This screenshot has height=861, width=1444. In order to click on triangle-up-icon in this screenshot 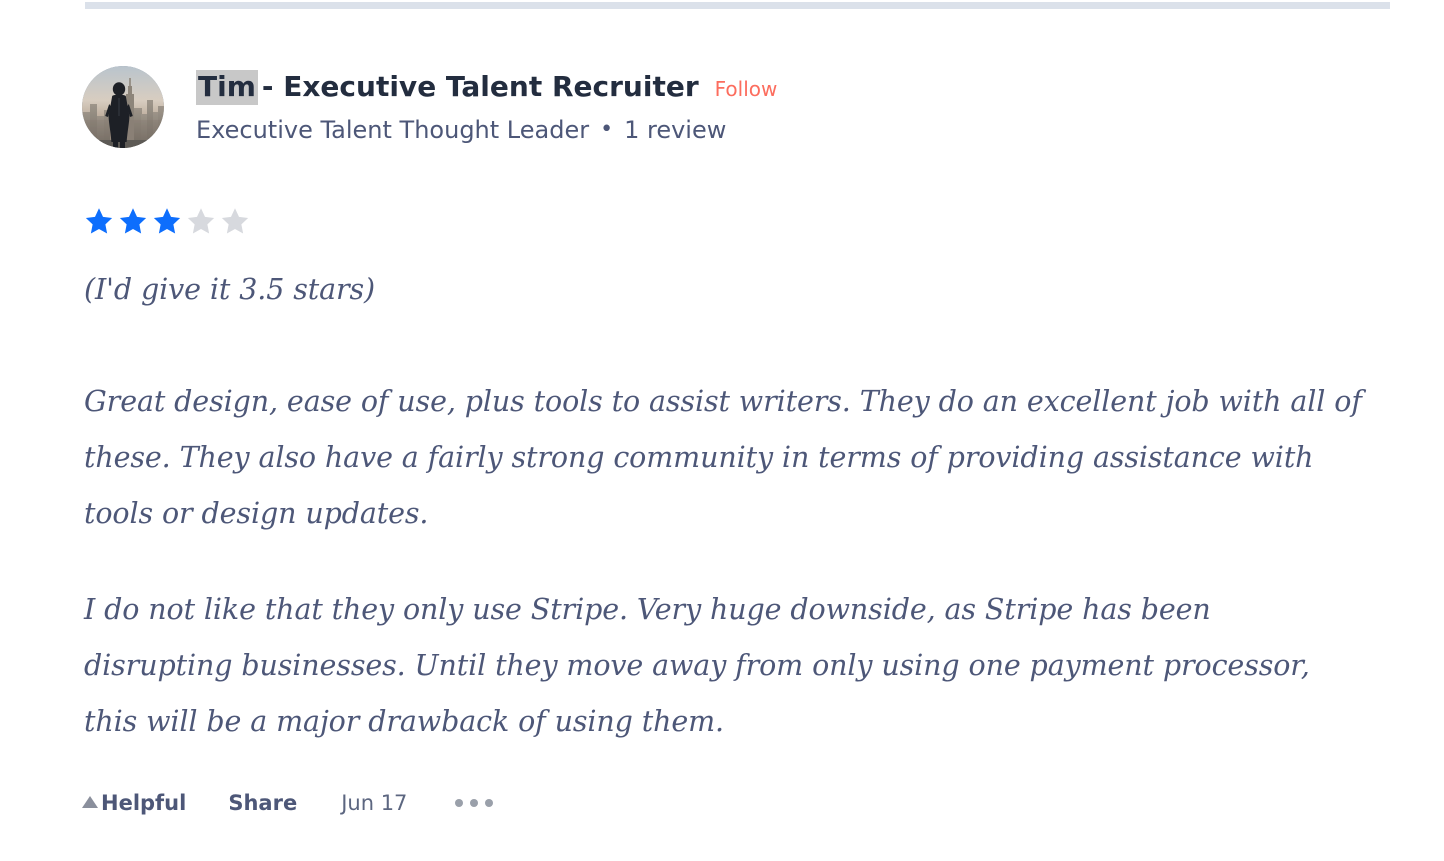, I will do `click(90, 802)`.